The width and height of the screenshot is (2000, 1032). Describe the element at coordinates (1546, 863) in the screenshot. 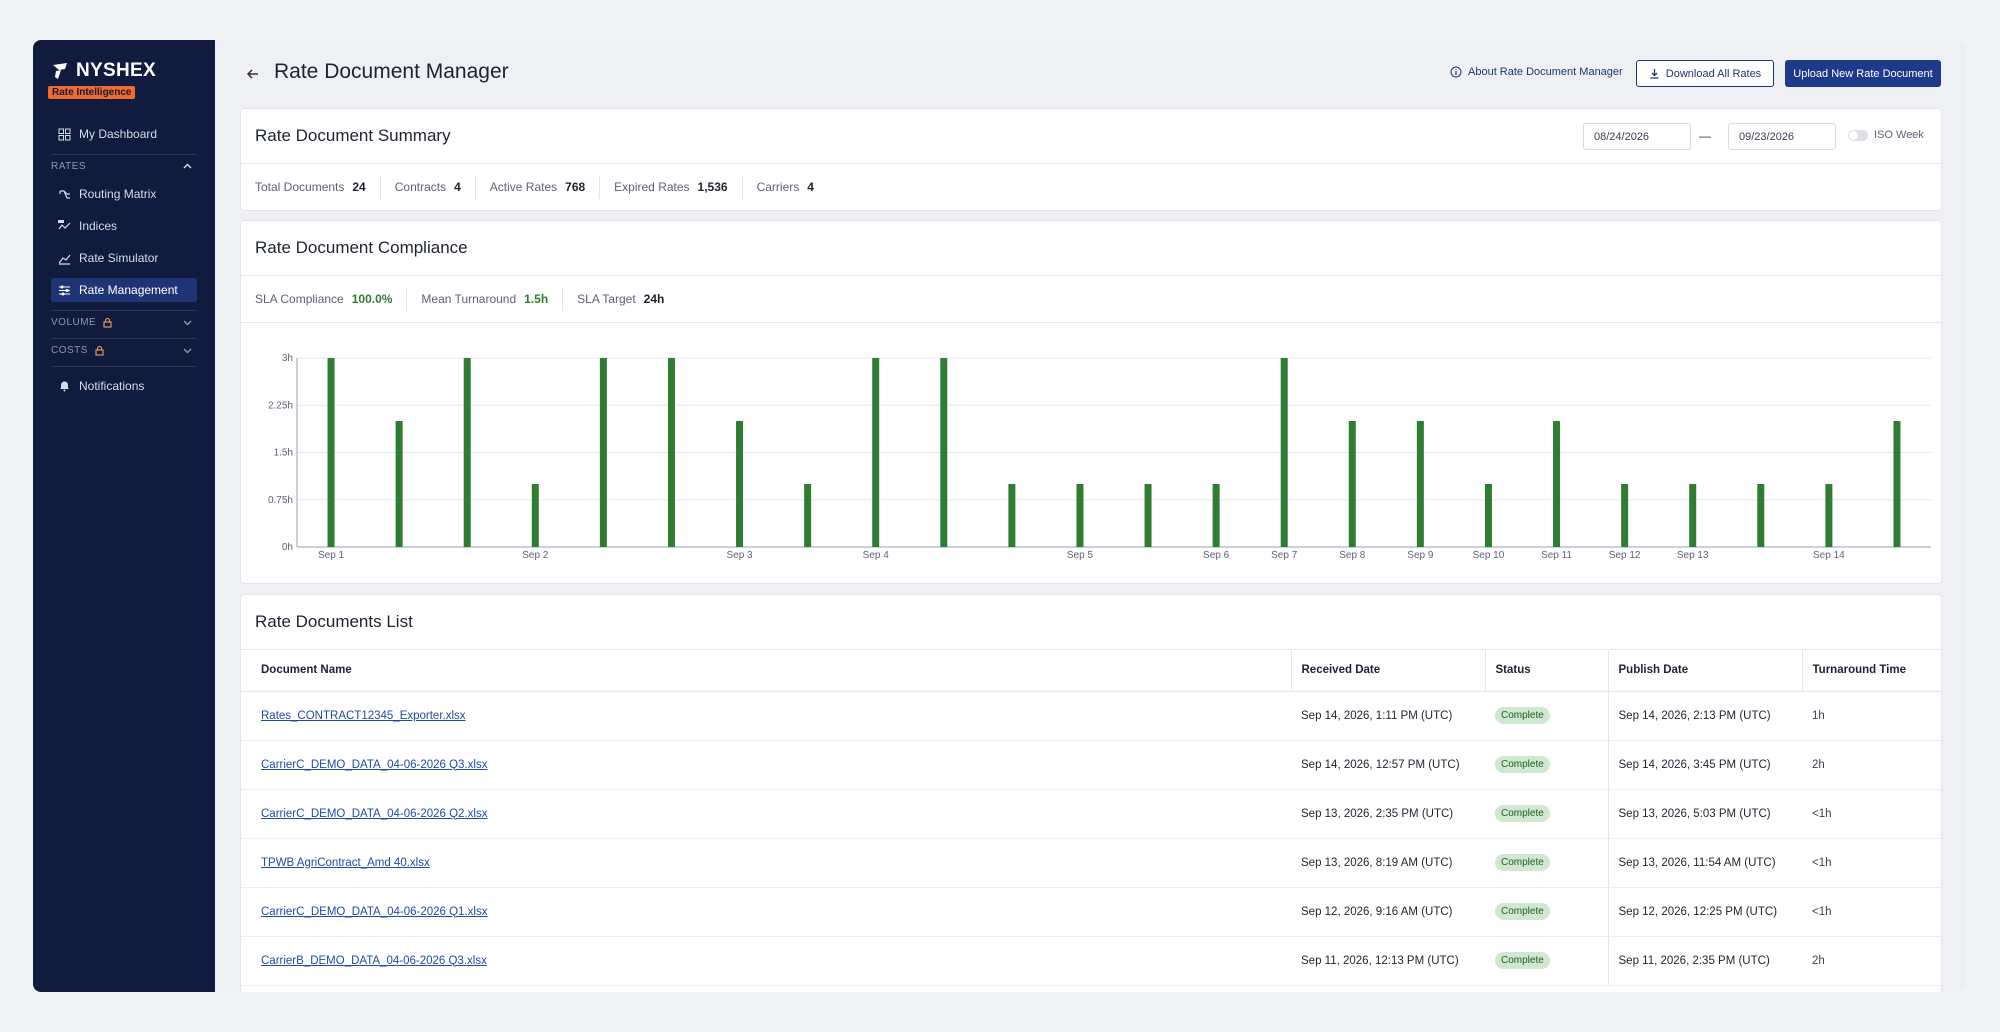

I see `cell-status: Complete` at that location.